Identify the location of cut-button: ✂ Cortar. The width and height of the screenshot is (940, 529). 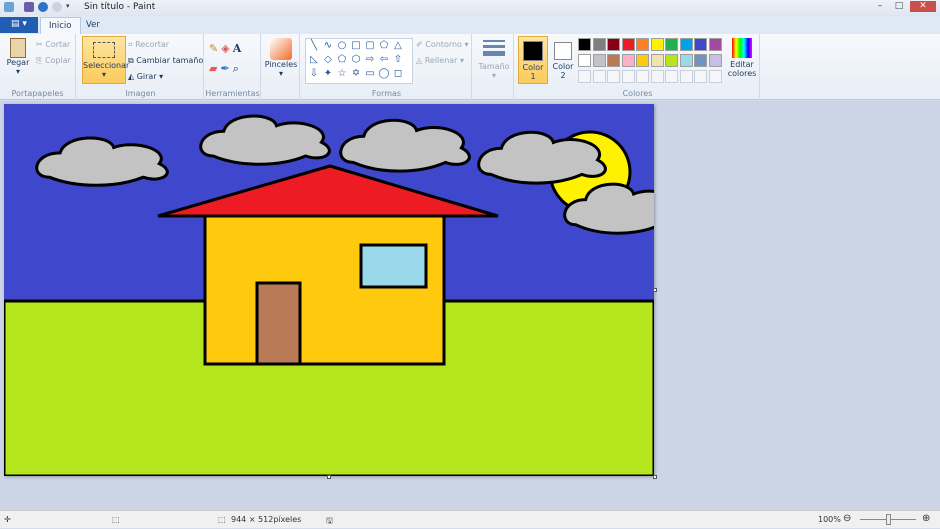
(53, 44).